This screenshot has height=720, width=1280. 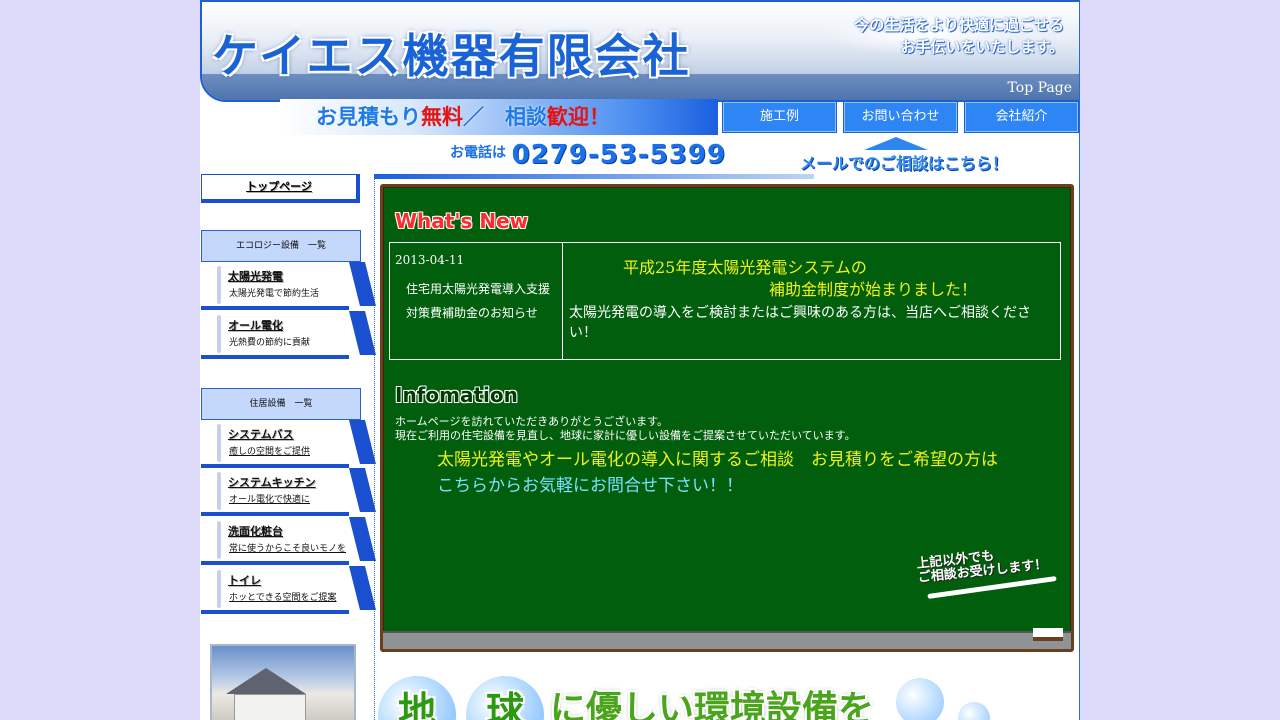 I want to click on news-headline: 平成25年度太陽光発電システムの 補助金制度が始まりました！, so click(x=833, y=279).